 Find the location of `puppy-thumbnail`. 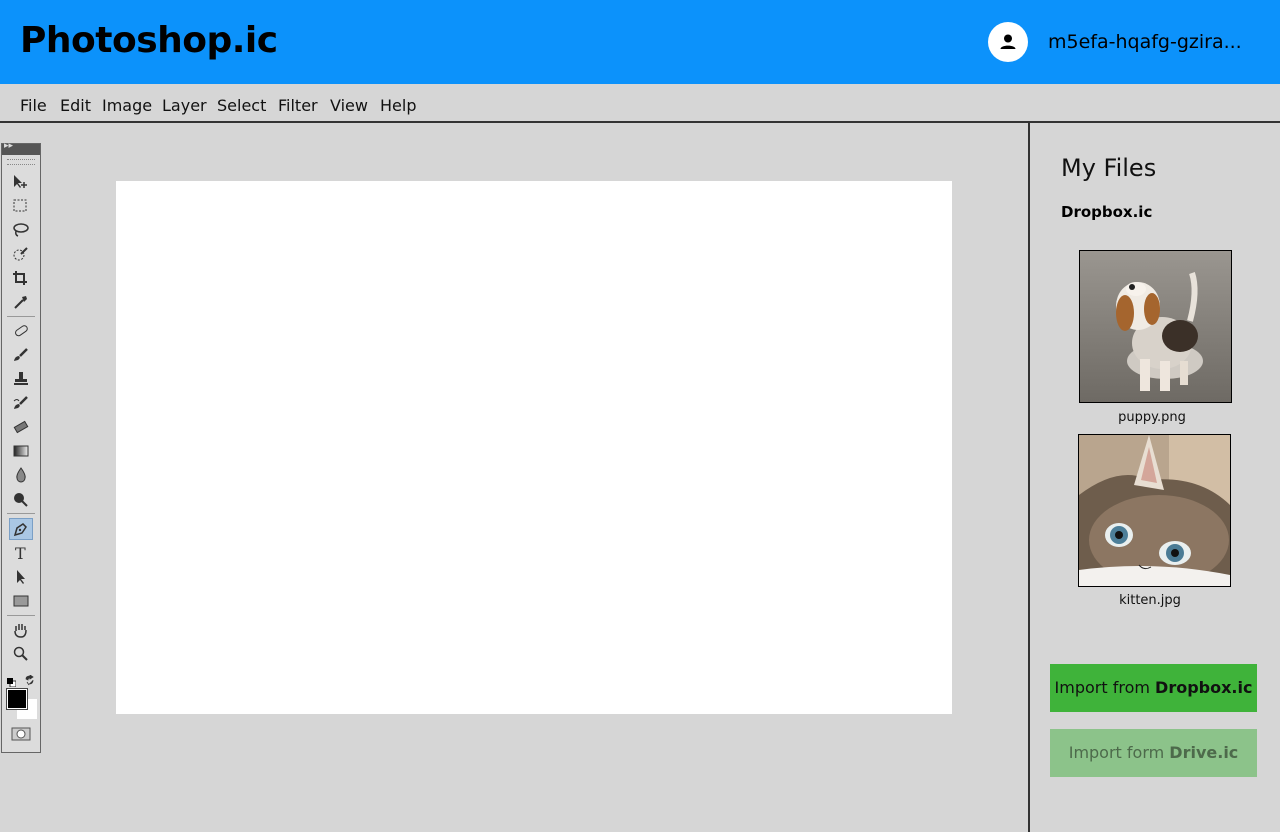

puppy-thumbnail is located at coordinates (1155, 326).